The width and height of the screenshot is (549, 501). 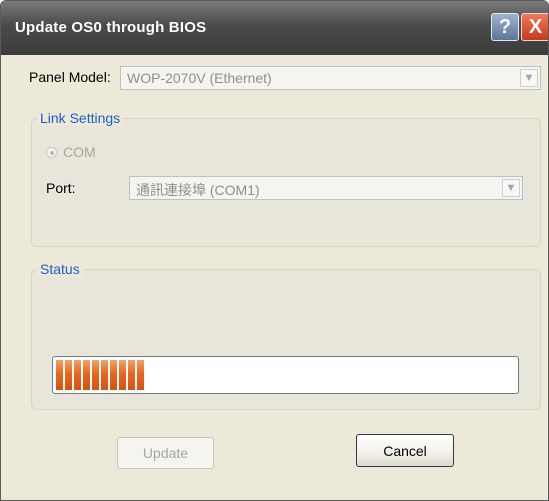 What do you see at coordinates (165, 453) in the screenshot?
I see `update-button: Update` at bounding box center [165, 453].